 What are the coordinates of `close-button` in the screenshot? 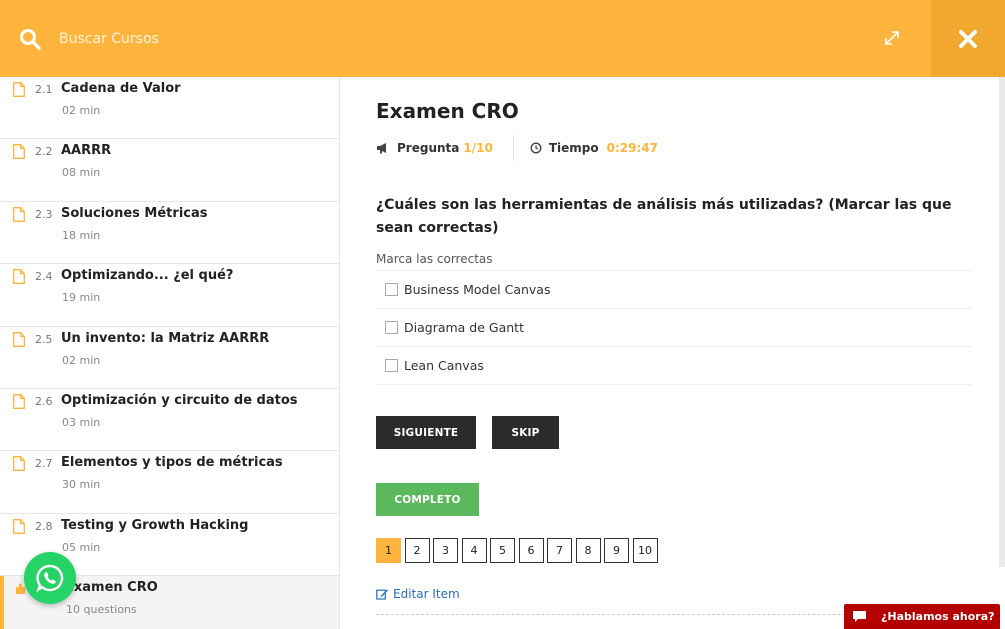 It's located at (968, 38).